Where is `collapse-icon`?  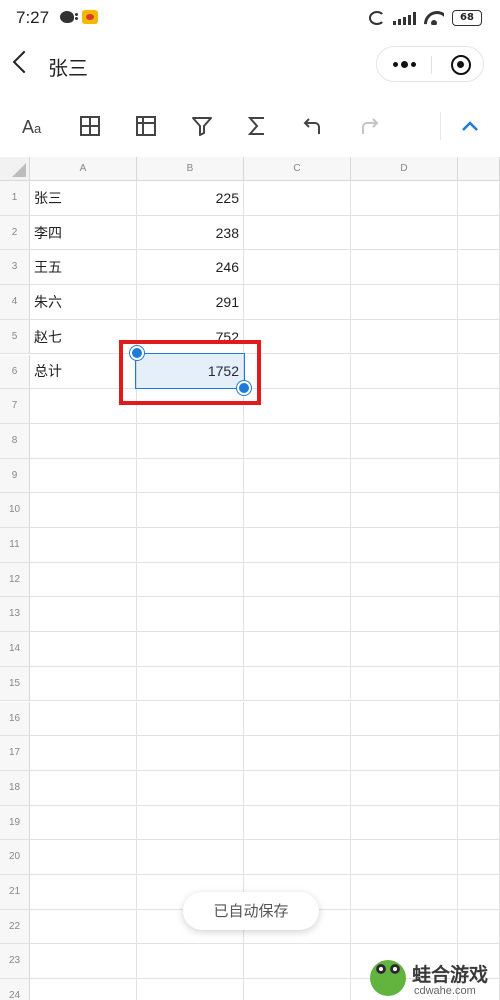 collapse-icon is located at coordinates (470, 126).